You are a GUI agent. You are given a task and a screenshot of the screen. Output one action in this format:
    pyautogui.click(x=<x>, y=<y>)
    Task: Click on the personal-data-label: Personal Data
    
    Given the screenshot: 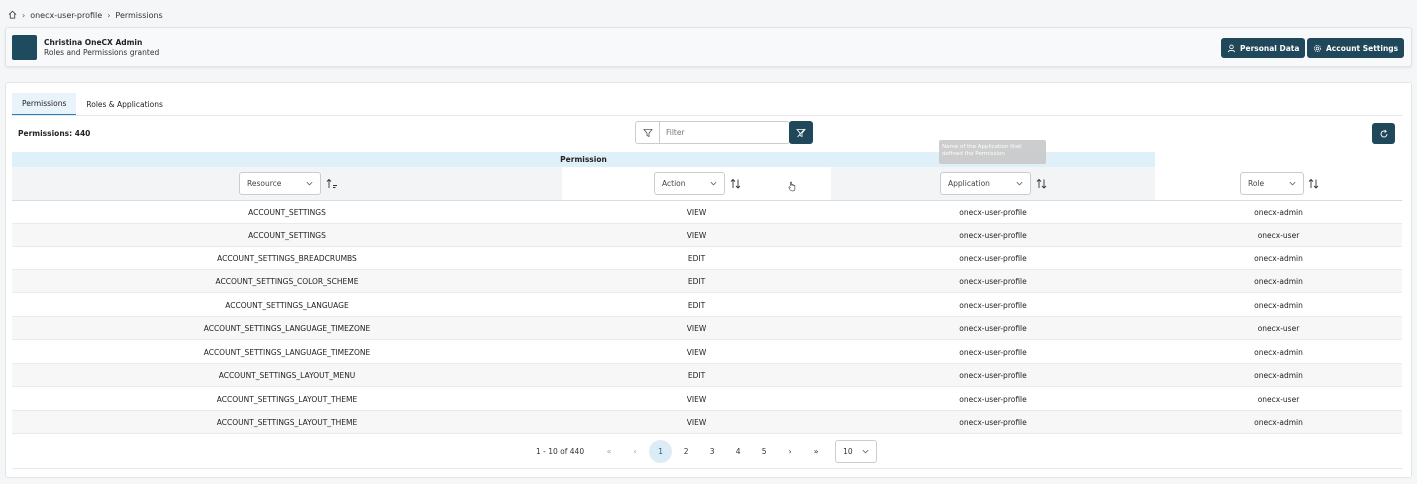 What is the action you would take?
    pyautogui.click(x=1270, y=48)
    